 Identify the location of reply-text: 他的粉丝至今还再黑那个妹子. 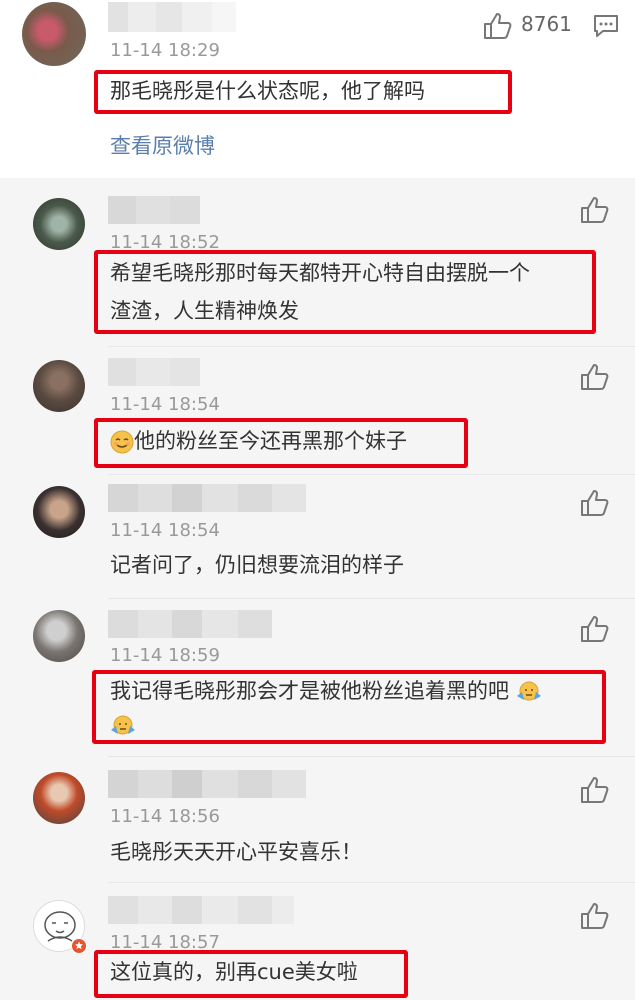
(258, 441).